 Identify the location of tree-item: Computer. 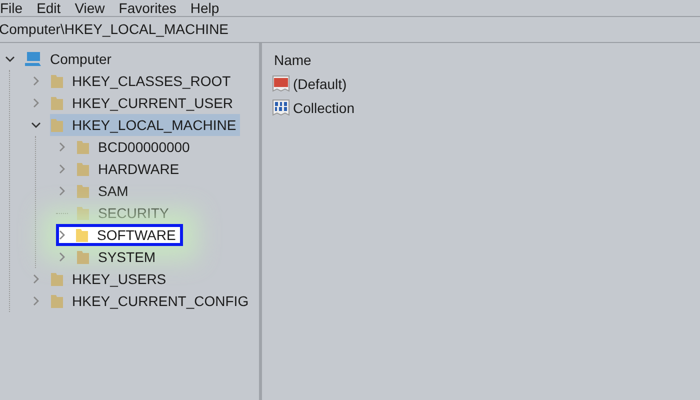
(70, 59).